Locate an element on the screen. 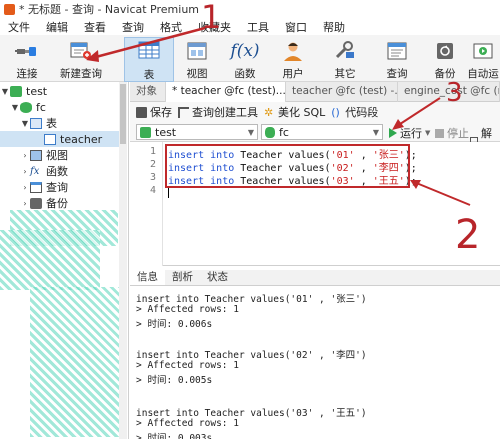  annotation-number-1: 1 is located at coordinates (211, 18).